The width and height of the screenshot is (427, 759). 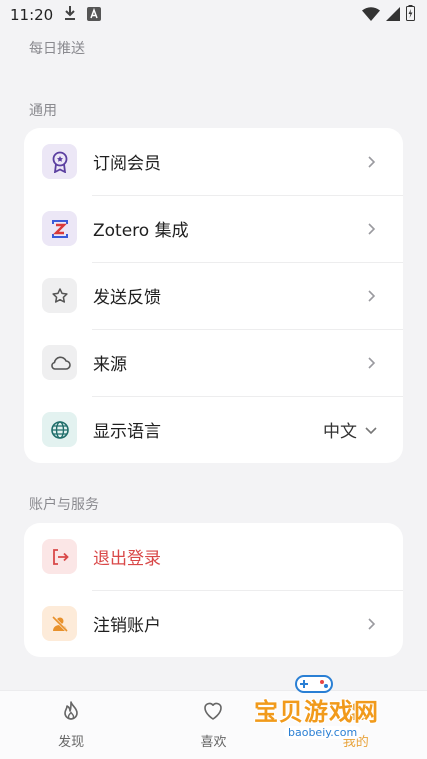 What do you see at coordinates (70, 15) in the screenshot?
I see `download-icon` at bounding box center [70, 15].